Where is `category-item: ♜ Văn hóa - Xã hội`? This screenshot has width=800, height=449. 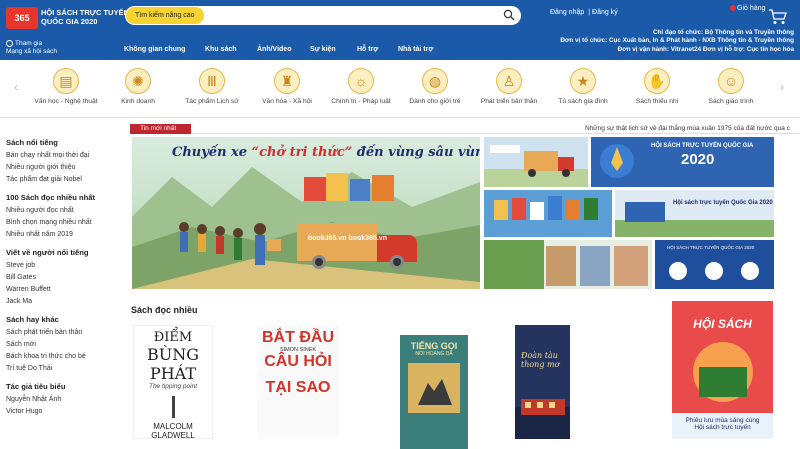
category-item: ♜ Văn hóa - Xã hội is located at coordinates (287, 86).